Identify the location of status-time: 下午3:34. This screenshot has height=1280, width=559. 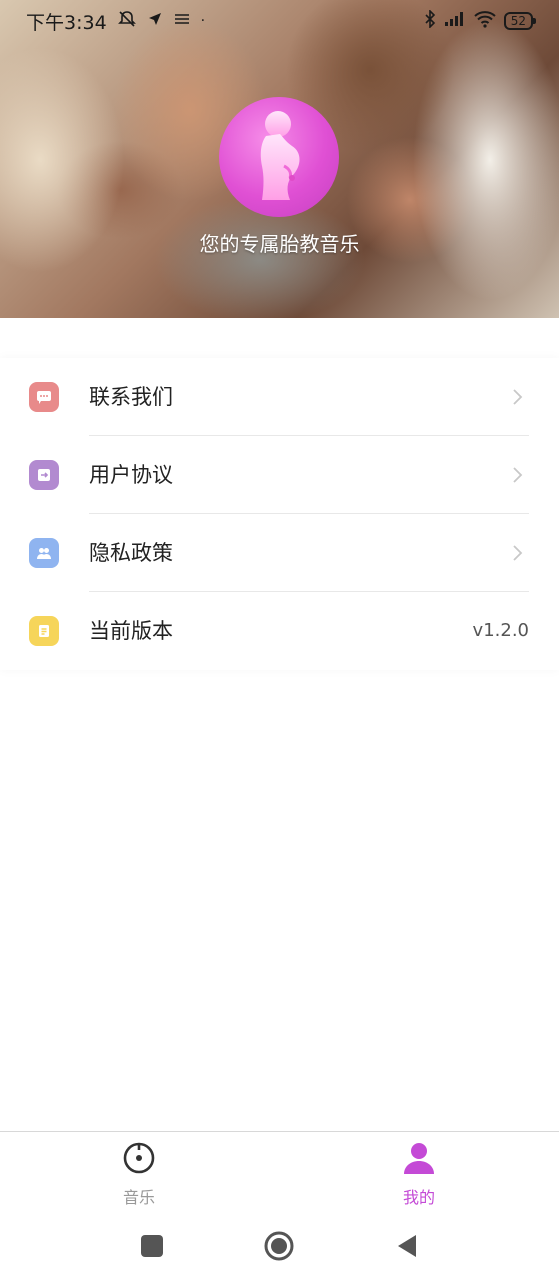
(66, 22).